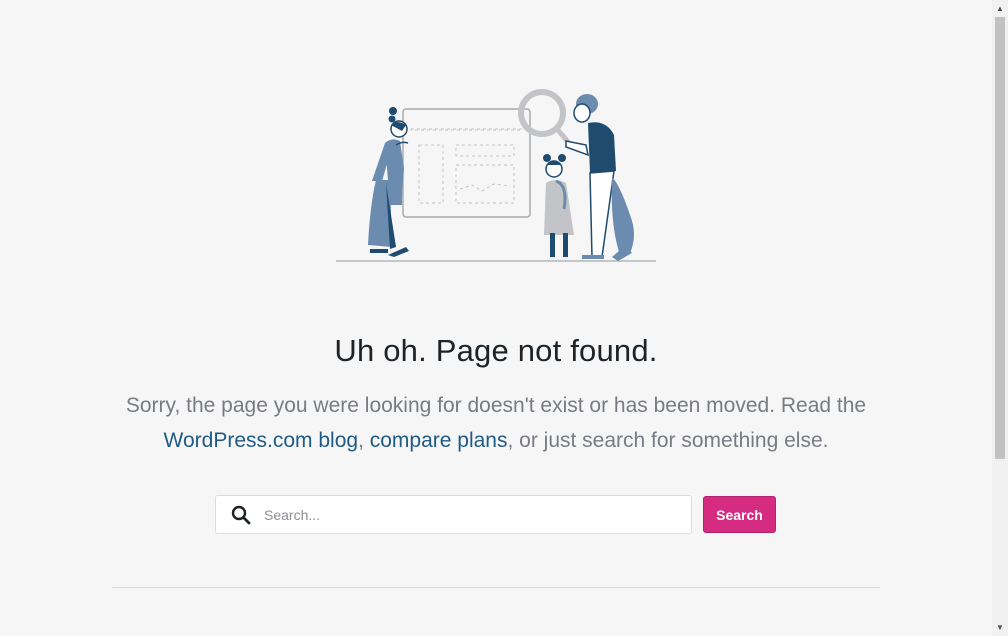 The height and width of the screenshot is (636, 1008). Describe the element at coordinates (1000, 238) in the screenshot. I see `scrollbar-thumb` at that location.